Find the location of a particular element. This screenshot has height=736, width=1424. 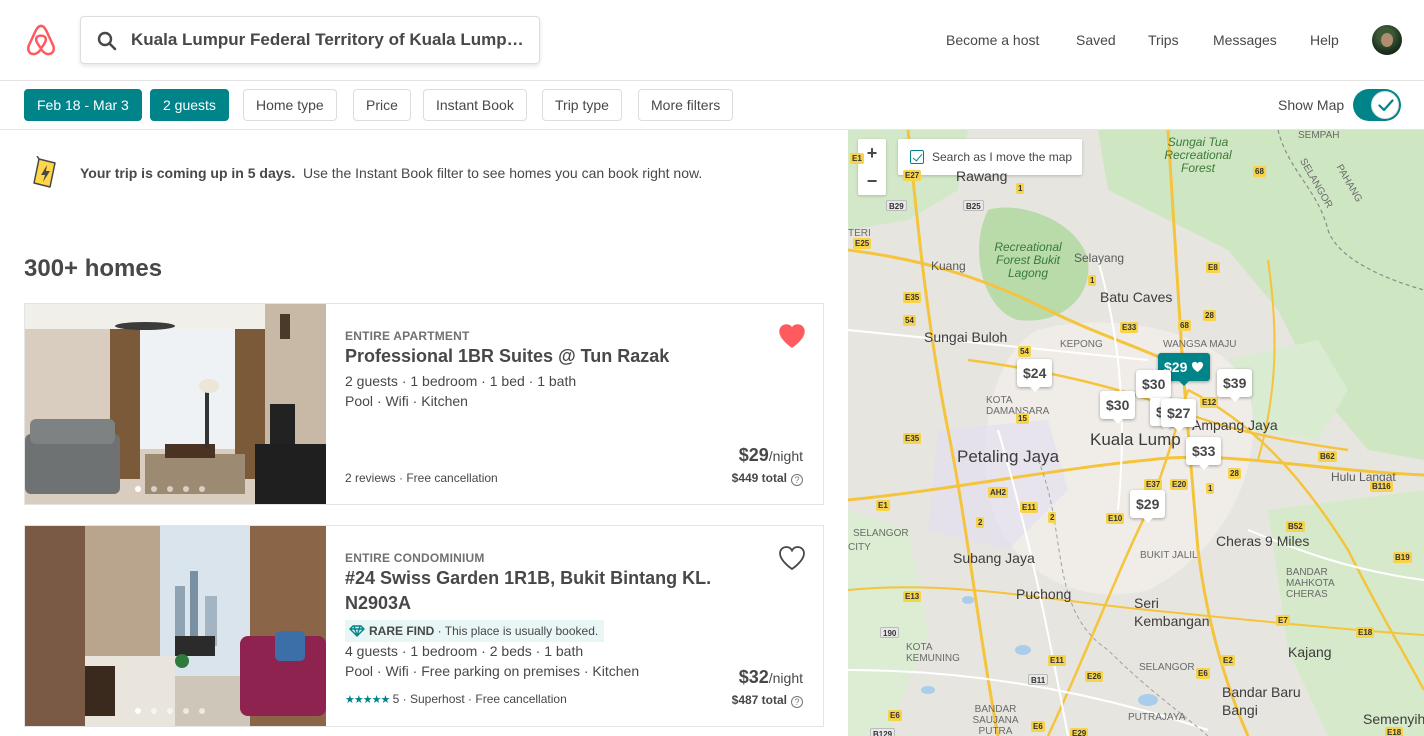

listing-footer-text: 5 · Superhost · Free cancellation is located at coordinates (479, 699).